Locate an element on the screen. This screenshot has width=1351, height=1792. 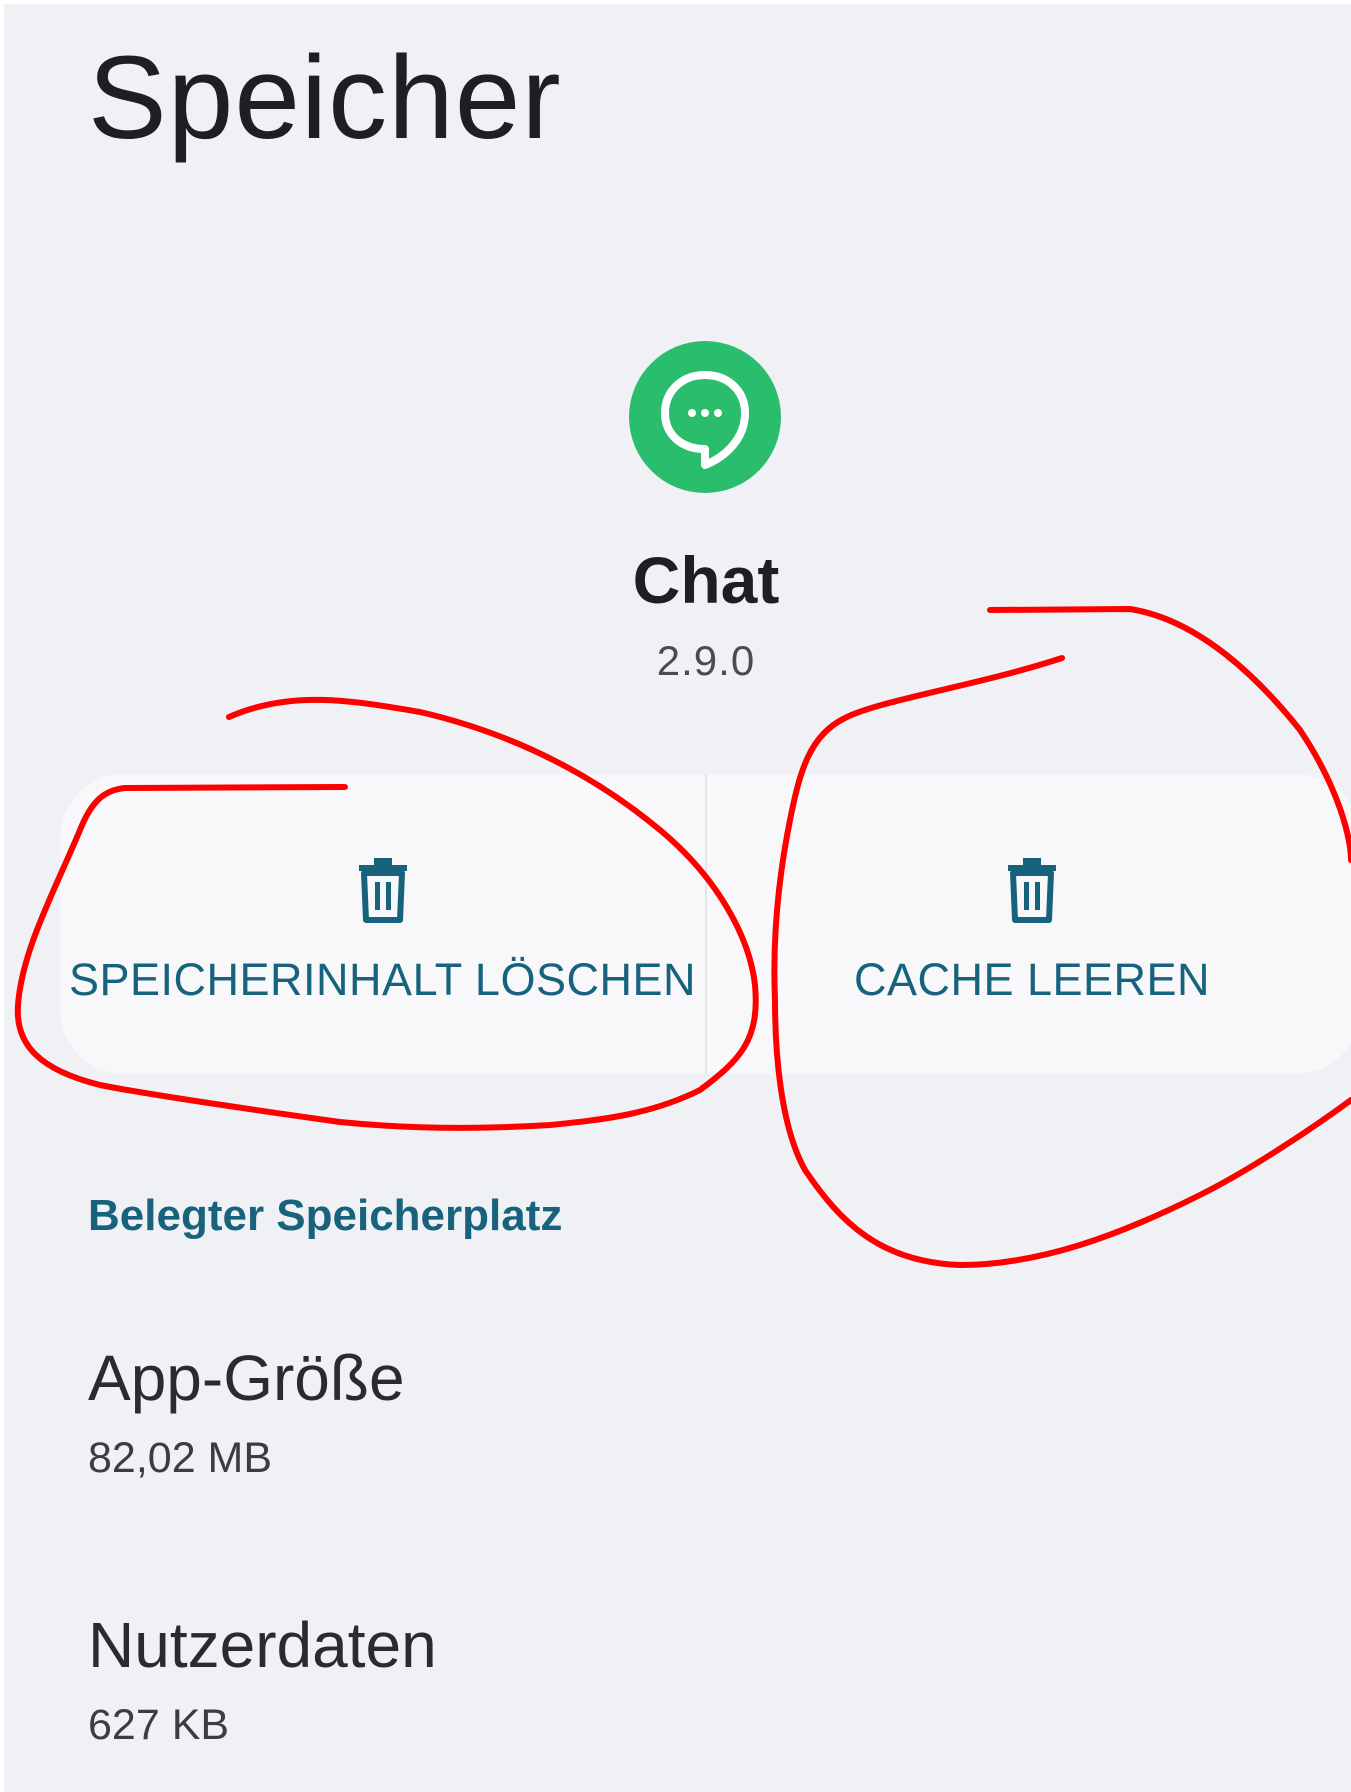
storage-section-header: Belegter Speicherplatz is located at coordinates (325, 1215).